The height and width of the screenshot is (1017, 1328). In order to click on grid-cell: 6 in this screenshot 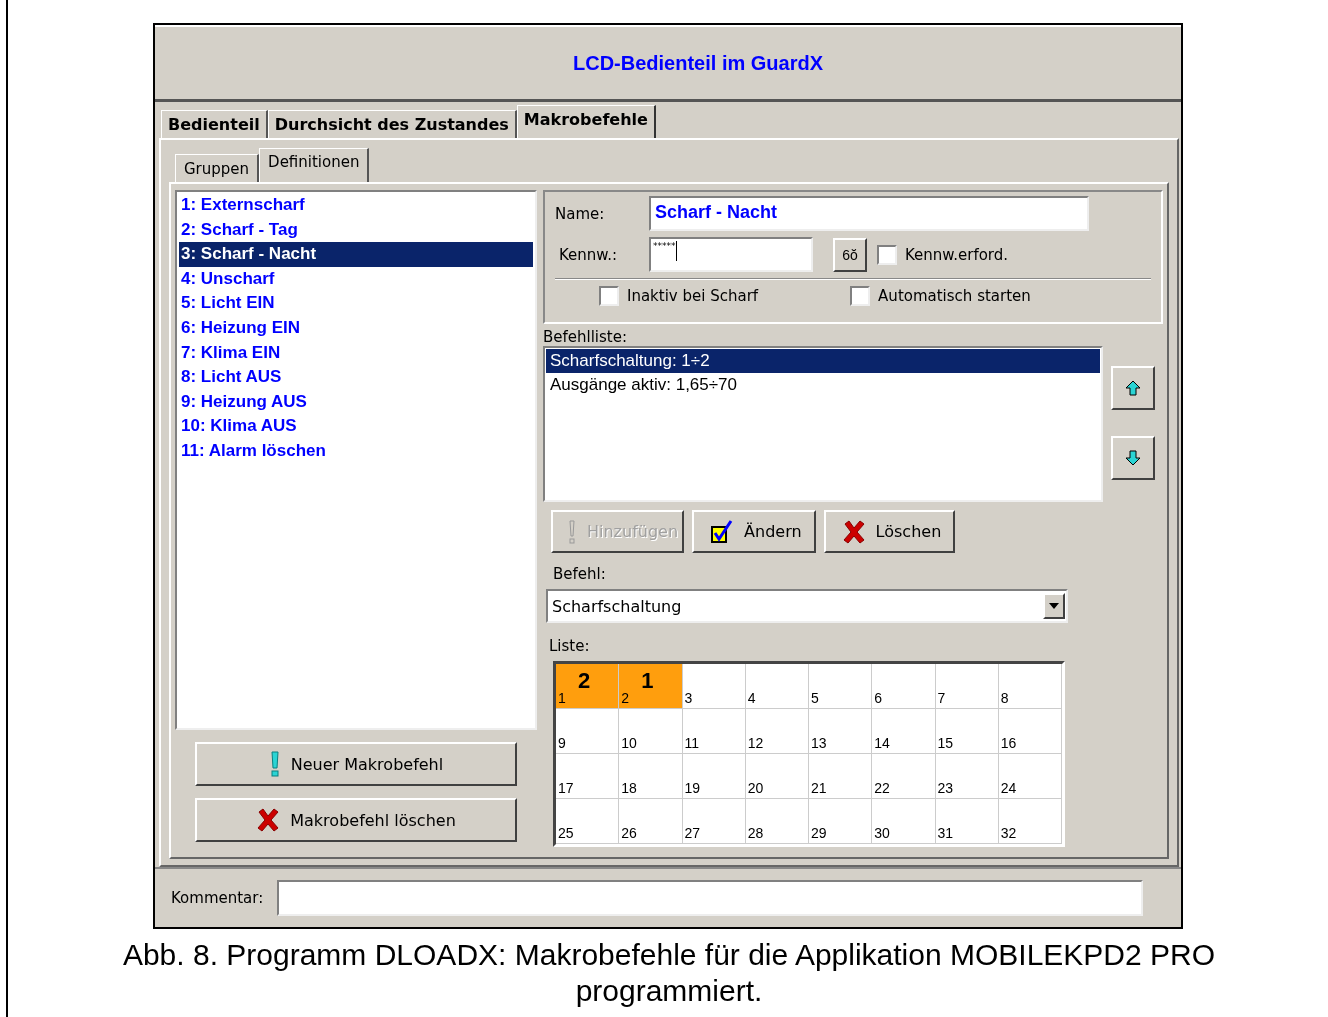, I will do `click(904, 686)`.